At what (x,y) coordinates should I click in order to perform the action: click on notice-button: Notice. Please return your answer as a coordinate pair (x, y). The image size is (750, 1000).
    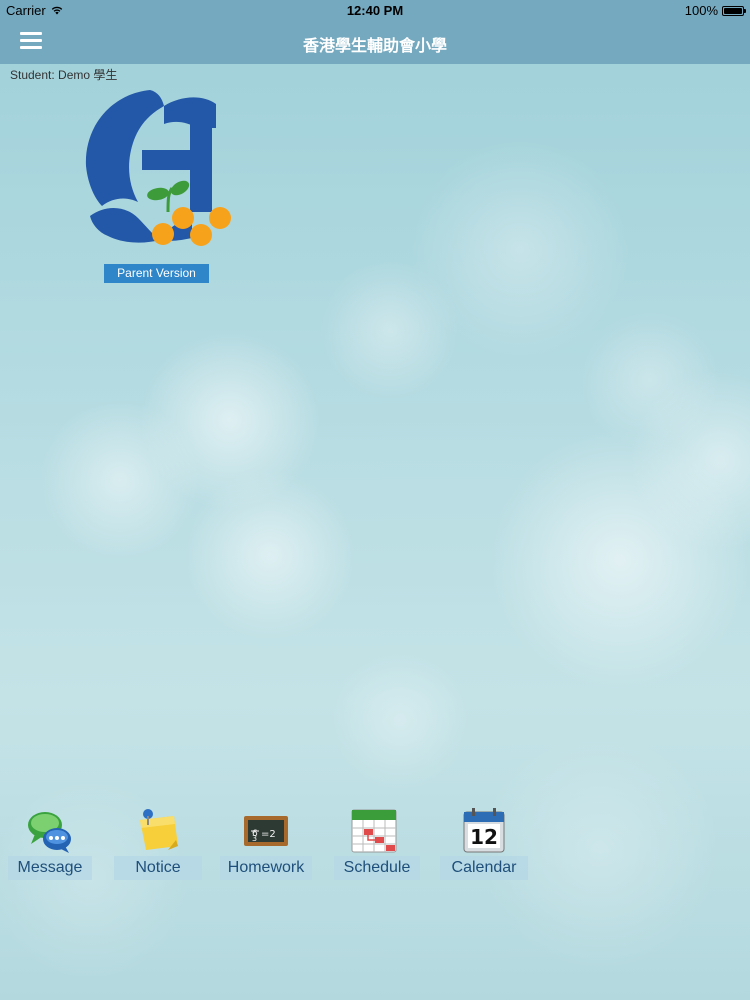
    Looking at the image, I should click on (158, 842).